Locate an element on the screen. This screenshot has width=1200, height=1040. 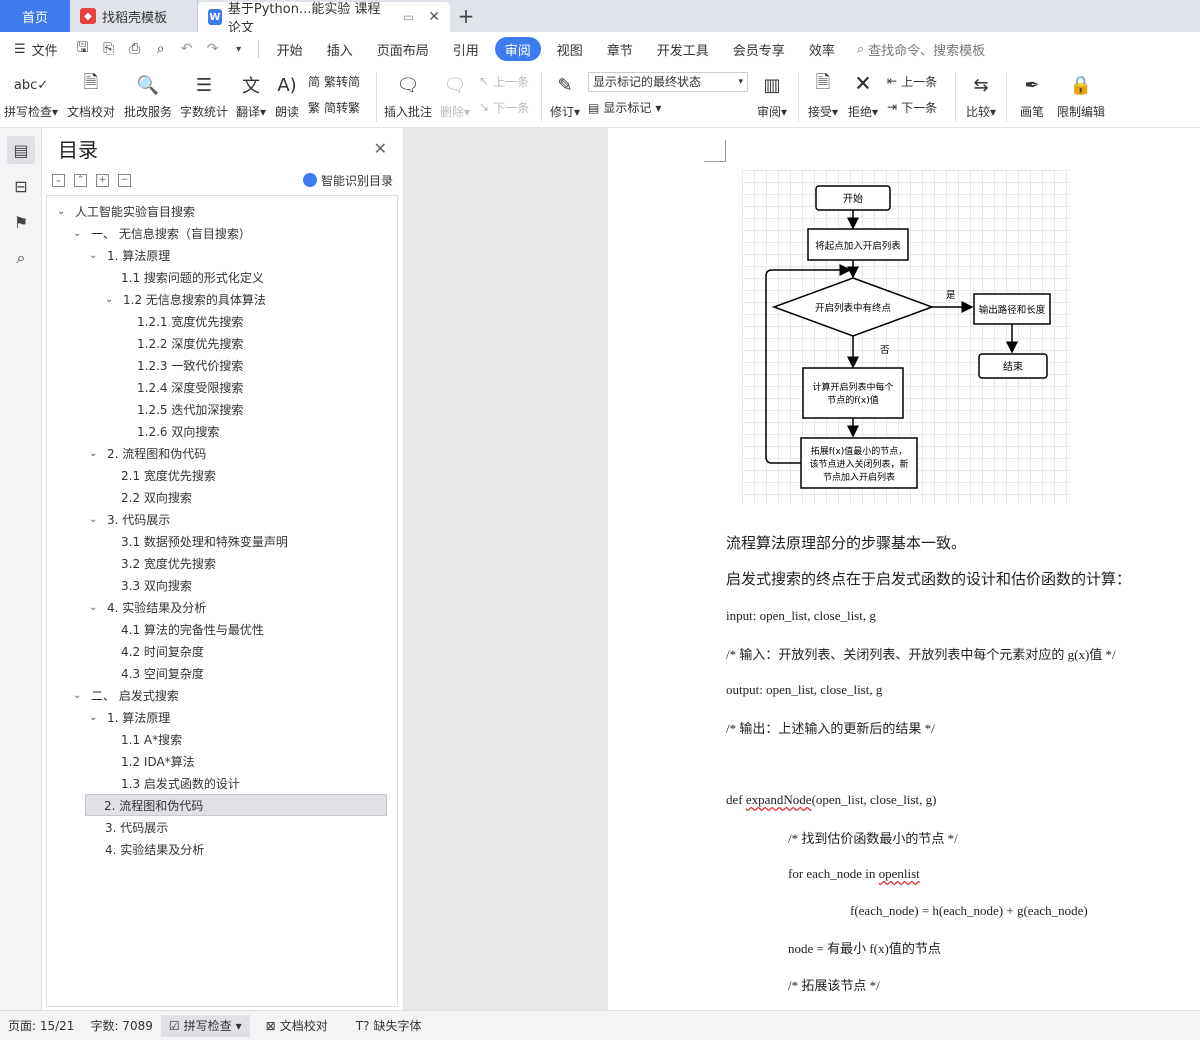
command-search: ⌕ 查找命令、搜索模板 is located at coordinates (921, 49).